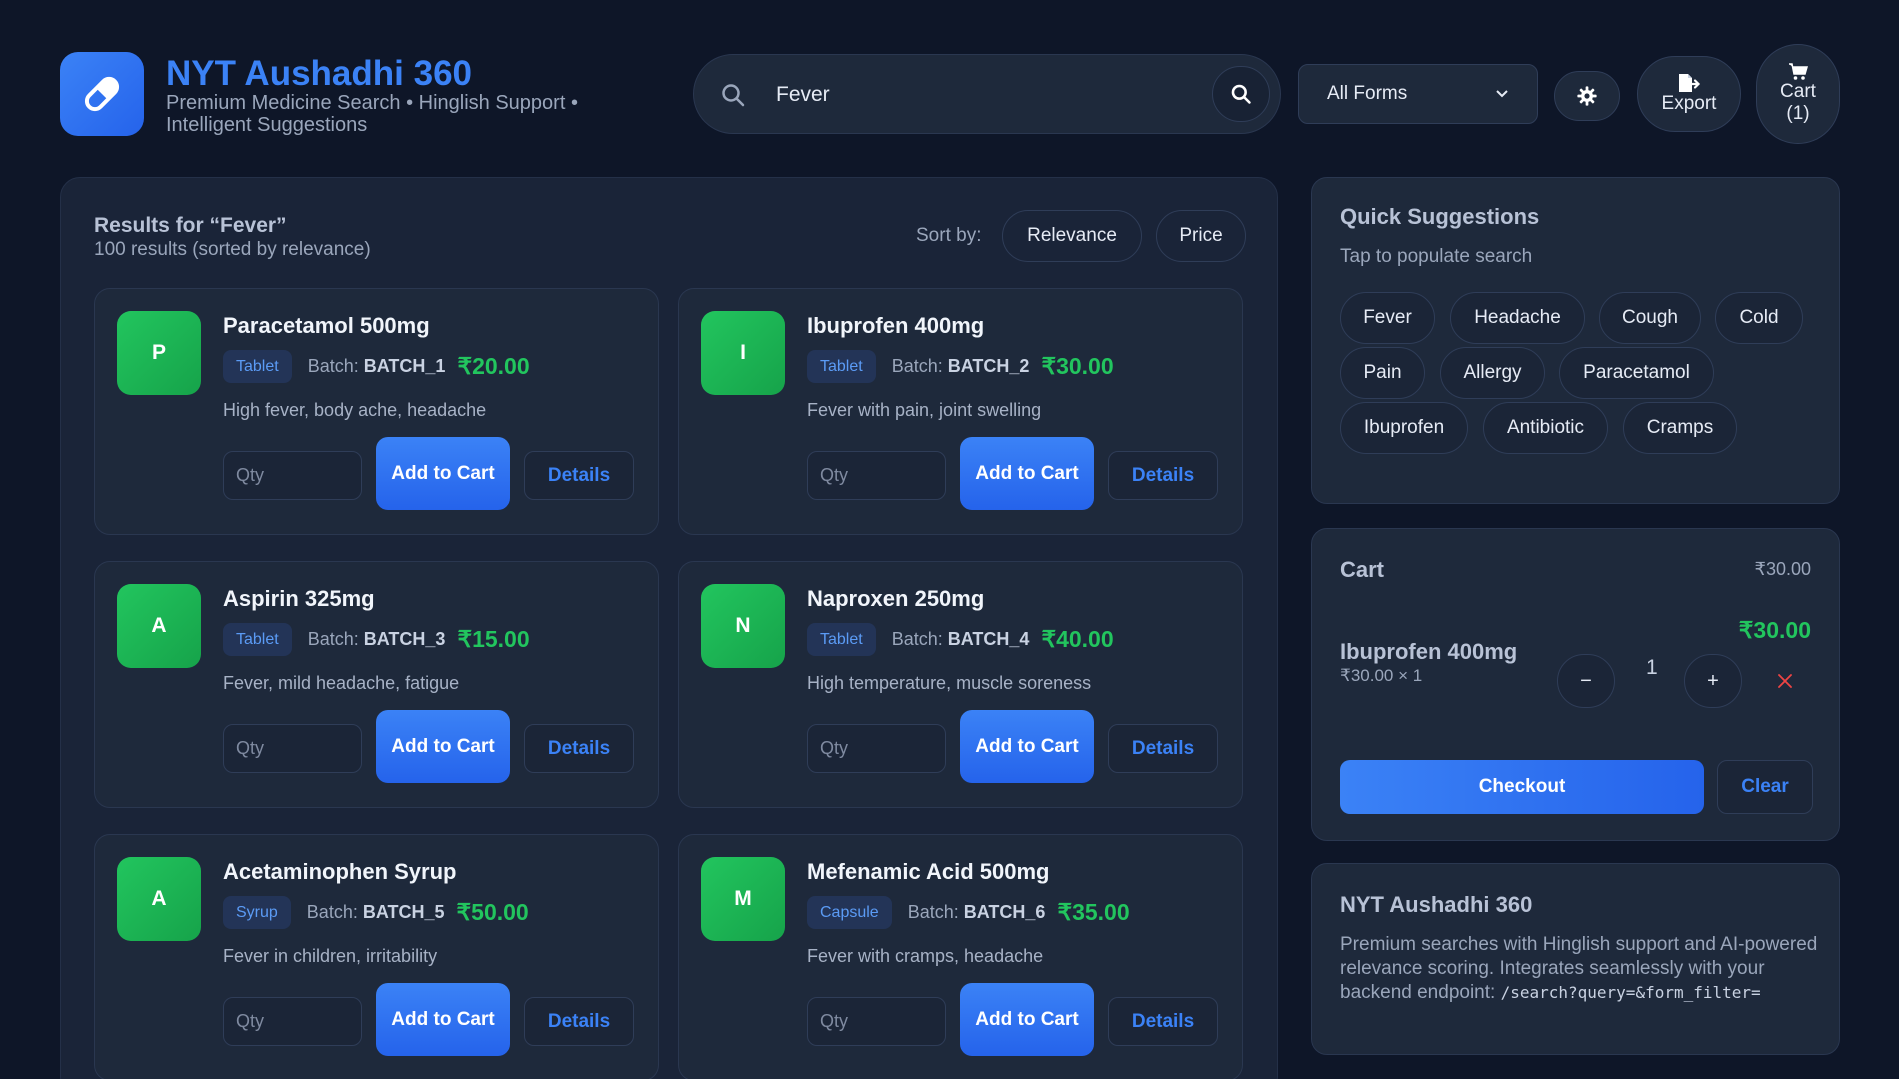 This screenshot has height=1079, width=1899. I want to click on about-title: NYT Aushadhi 360, so click(1436, 904).